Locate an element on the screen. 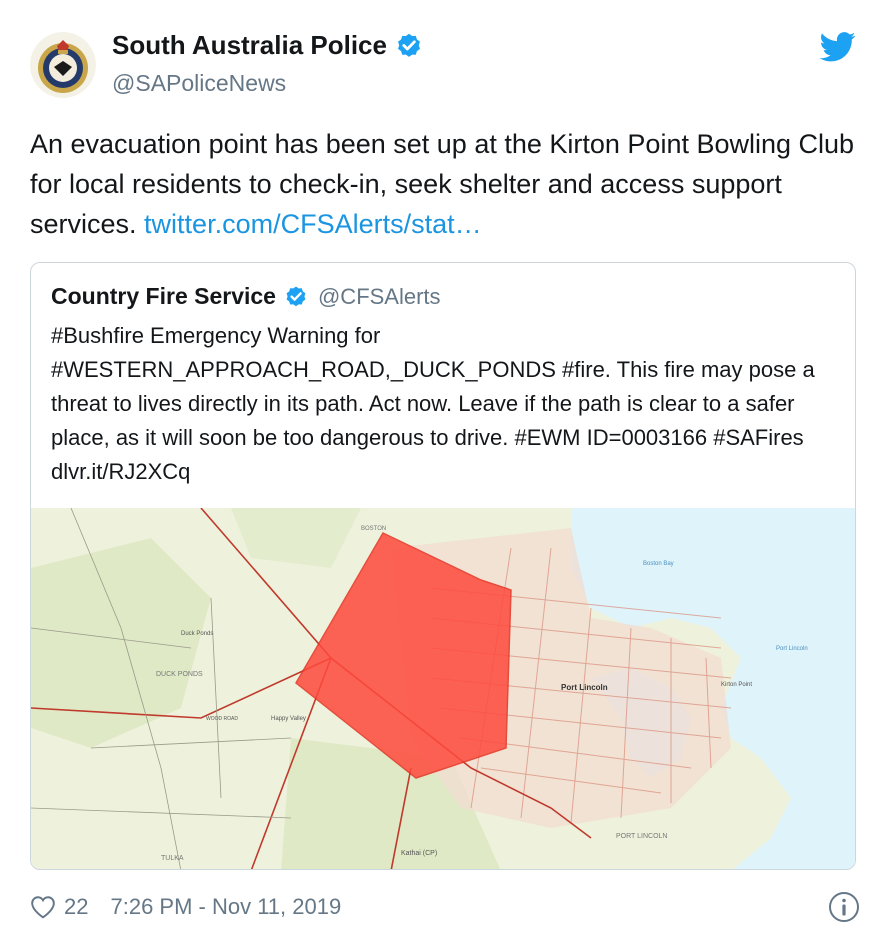  author-name: South Australia Police is located at coordinates (249, 45).